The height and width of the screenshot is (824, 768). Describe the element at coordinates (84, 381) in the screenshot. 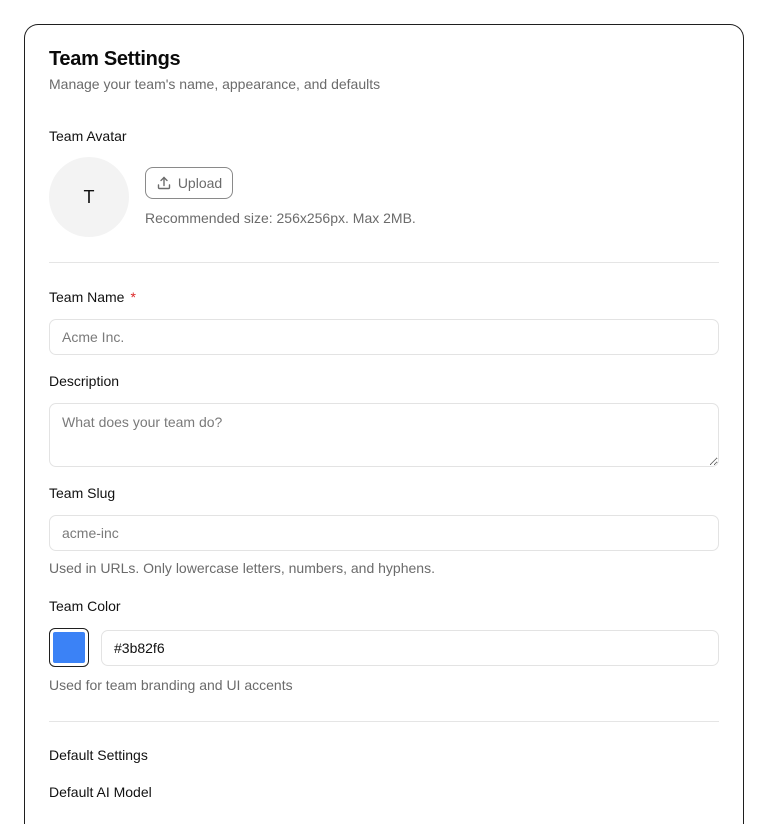

I see `description-label: Description` at that location.